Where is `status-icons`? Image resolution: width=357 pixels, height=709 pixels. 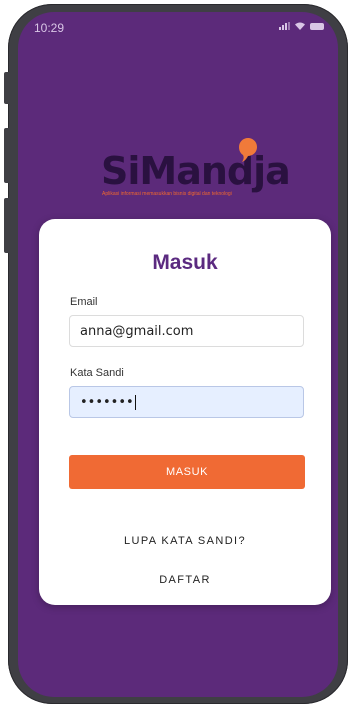
status-icons is located at coordinates (301, 26).